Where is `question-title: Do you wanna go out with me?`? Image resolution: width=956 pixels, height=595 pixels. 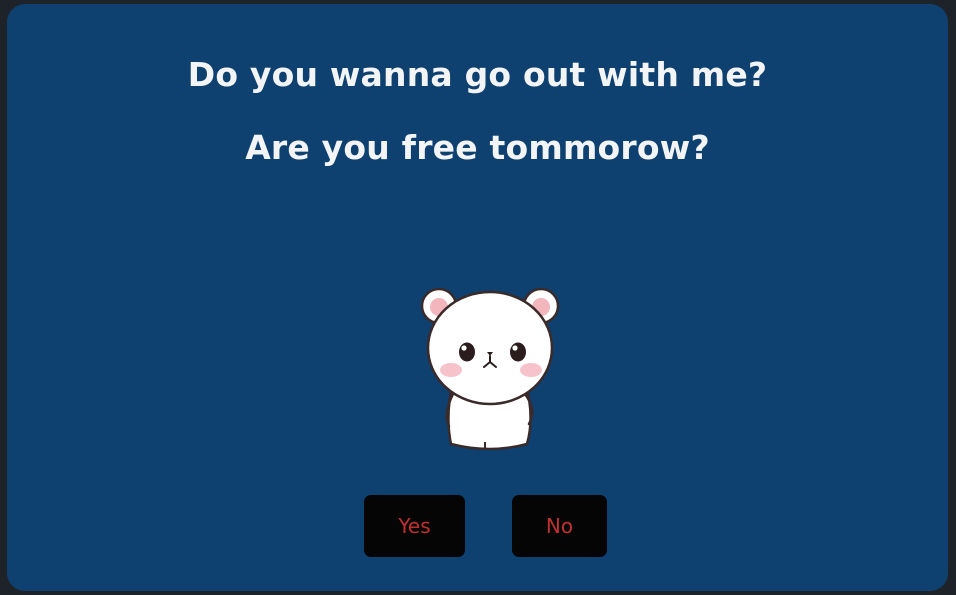 question-title: Do you wanna go out with me? is located at coordinates (477, 74).